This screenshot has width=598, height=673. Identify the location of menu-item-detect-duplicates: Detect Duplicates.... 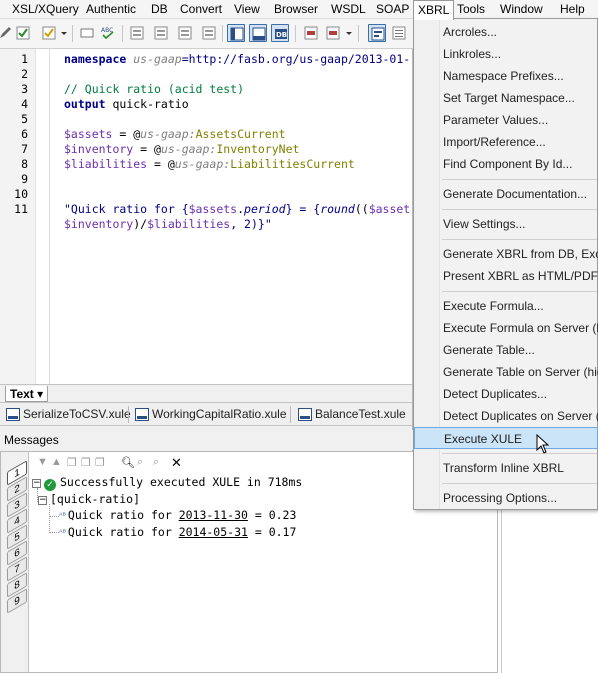
(506, 394).